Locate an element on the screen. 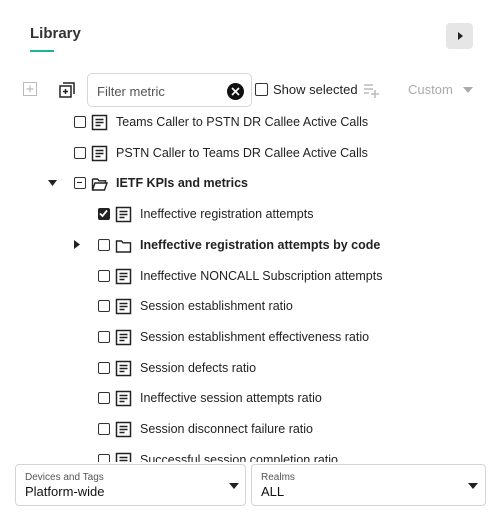 The height and width of the screenshot is (514, 493). tree-row: Successful session completion ratio is located at coordinates (246, 453).